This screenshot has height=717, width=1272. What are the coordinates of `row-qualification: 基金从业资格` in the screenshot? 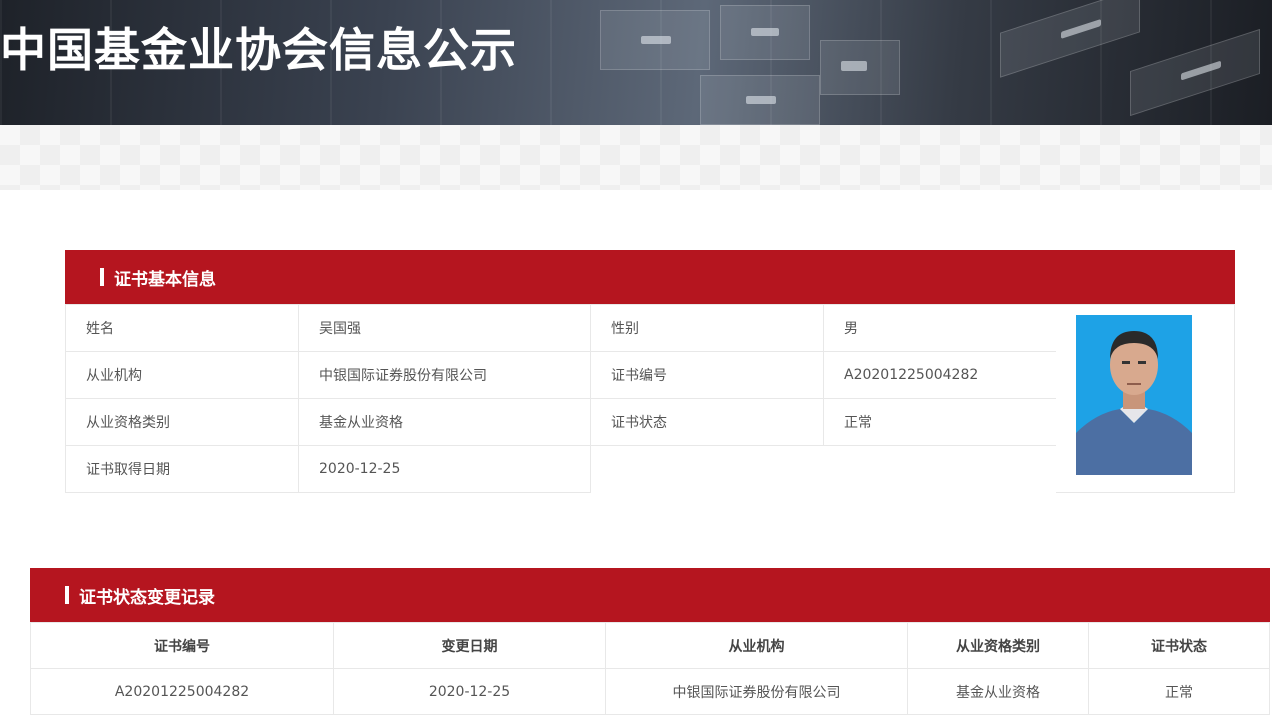 It's located at (998, 691).